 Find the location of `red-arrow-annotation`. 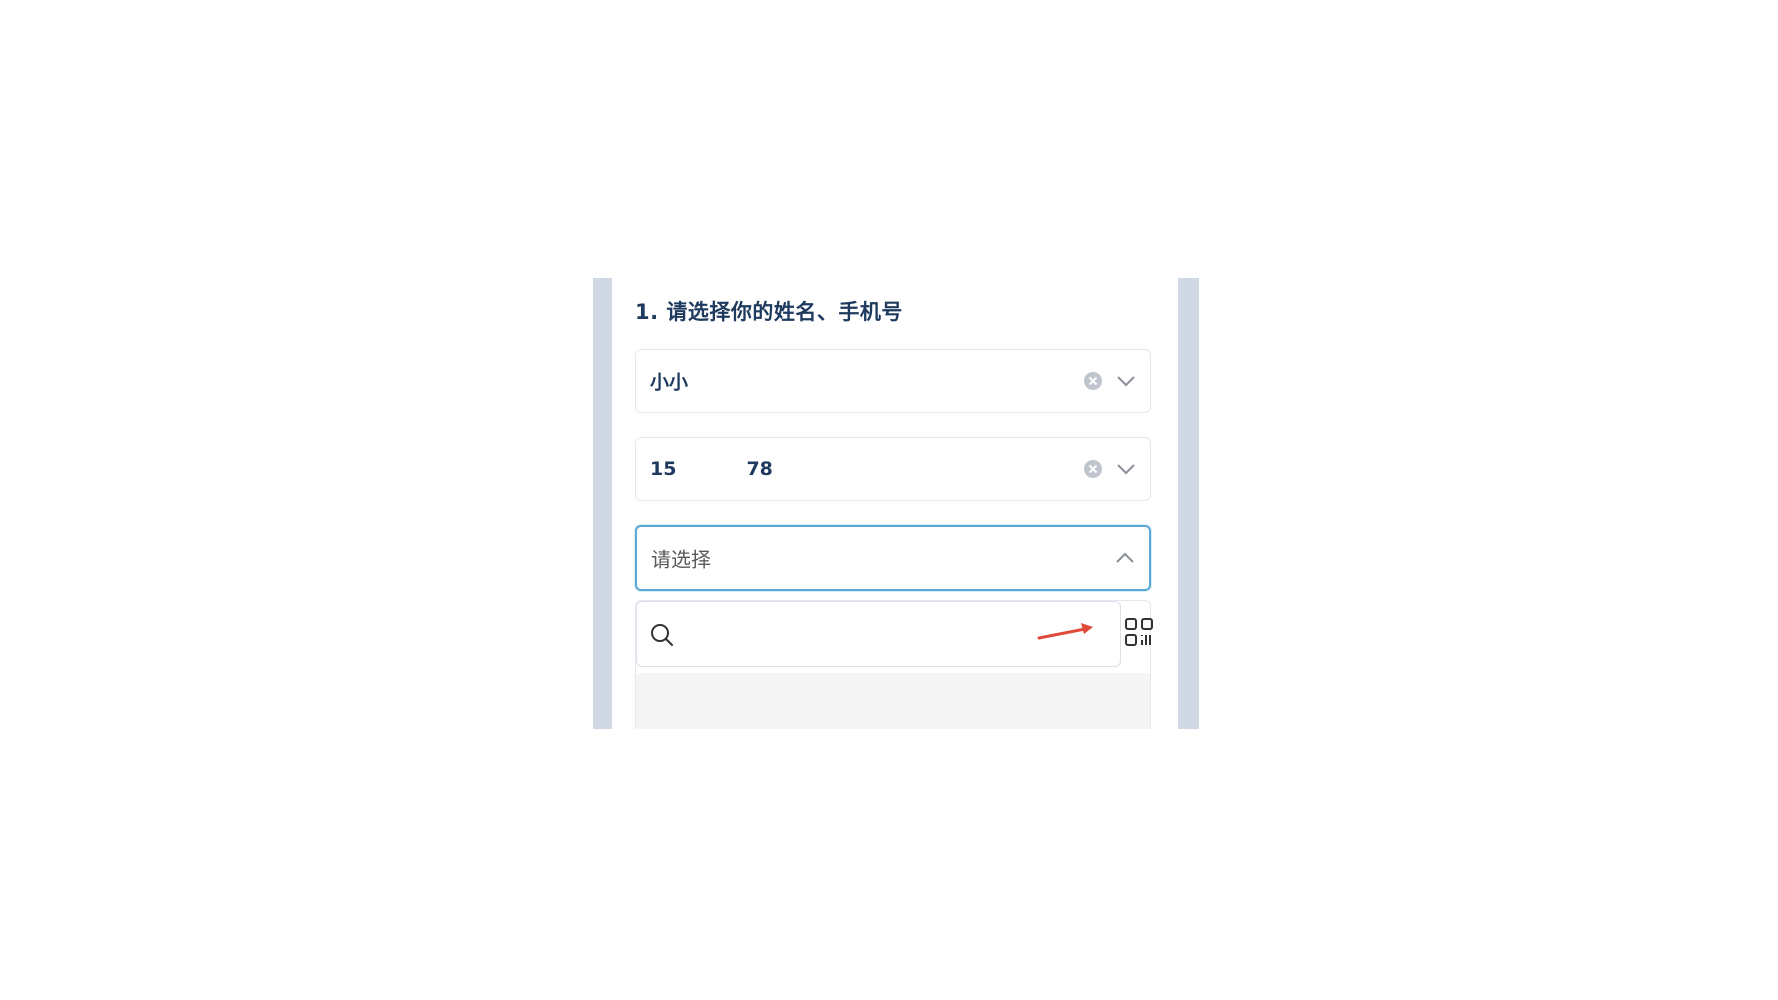

red-arrow-annotation is located at coordinates (1065, 631).